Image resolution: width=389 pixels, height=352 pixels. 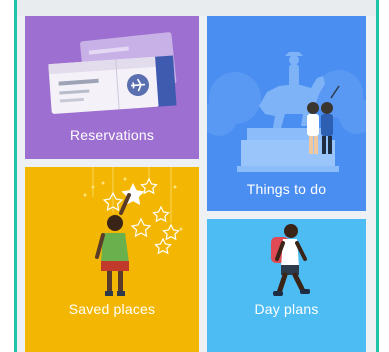 I want to click on star-reach-icon, so click(x=133, y=231).